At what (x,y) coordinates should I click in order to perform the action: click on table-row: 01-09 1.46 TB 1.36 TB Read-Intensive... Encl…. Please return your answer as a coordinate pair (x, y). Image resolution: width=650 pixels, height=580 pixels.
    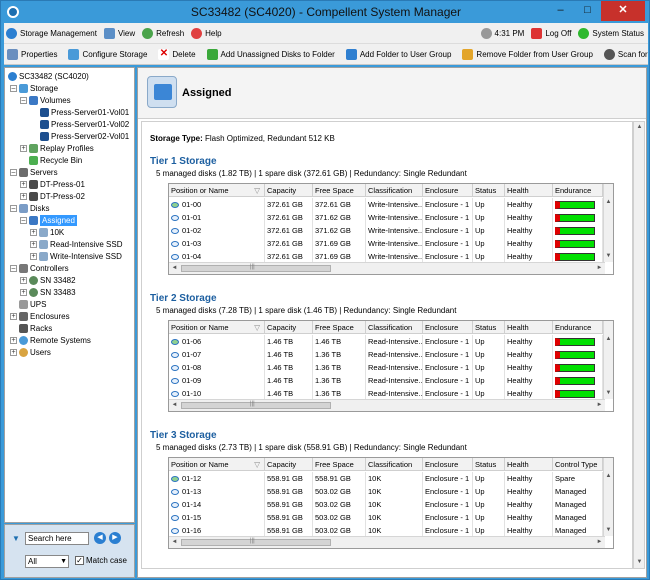
    Looking at the image, I should click on (386, 380).